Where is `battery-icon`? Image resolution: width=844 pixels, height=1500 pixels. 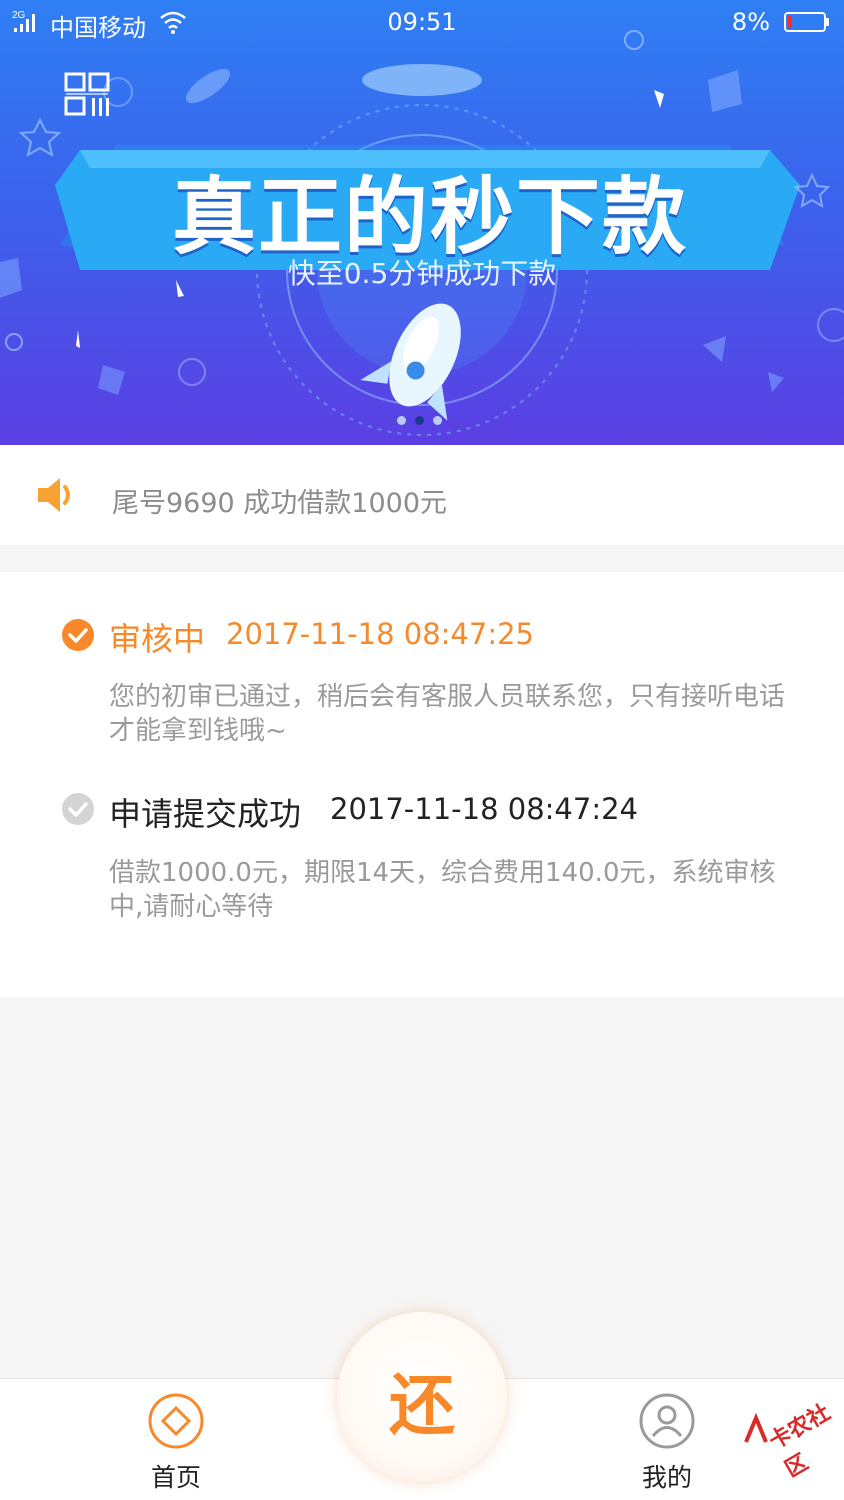
battery-icon is located at coordinates (806, 22).